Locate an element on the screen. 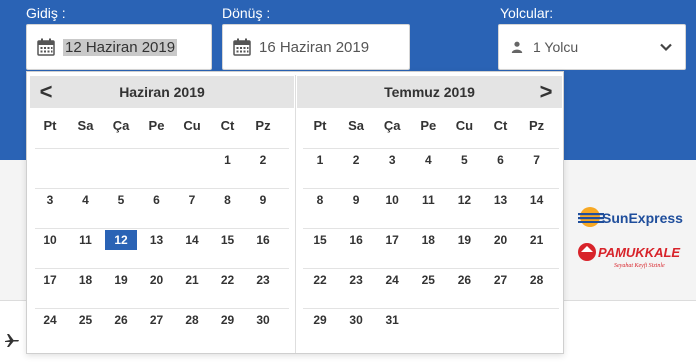 The image size is (696, 363). return-date-input: 16 Haziran 2019 is located at coordinates (316, 47).